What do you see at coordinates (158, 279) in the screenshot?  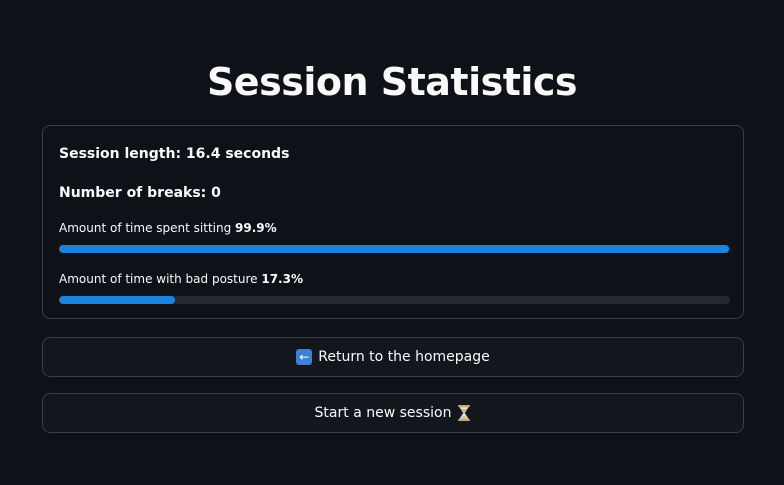 I see `bad-posture-label-text: Amount of time with bad posture` at bounding box center [158, 279].